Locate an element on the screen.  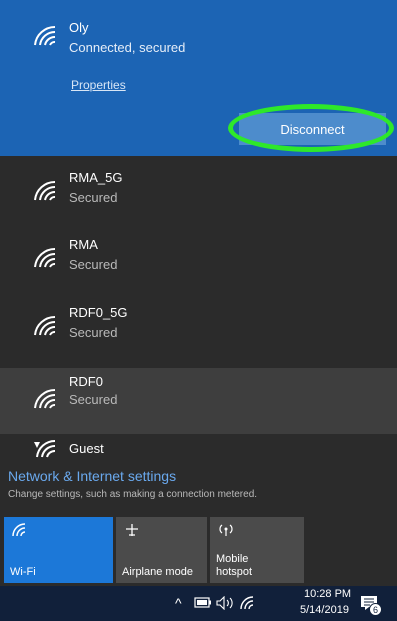
hotspot-icon is located at coordinates (226, 530).